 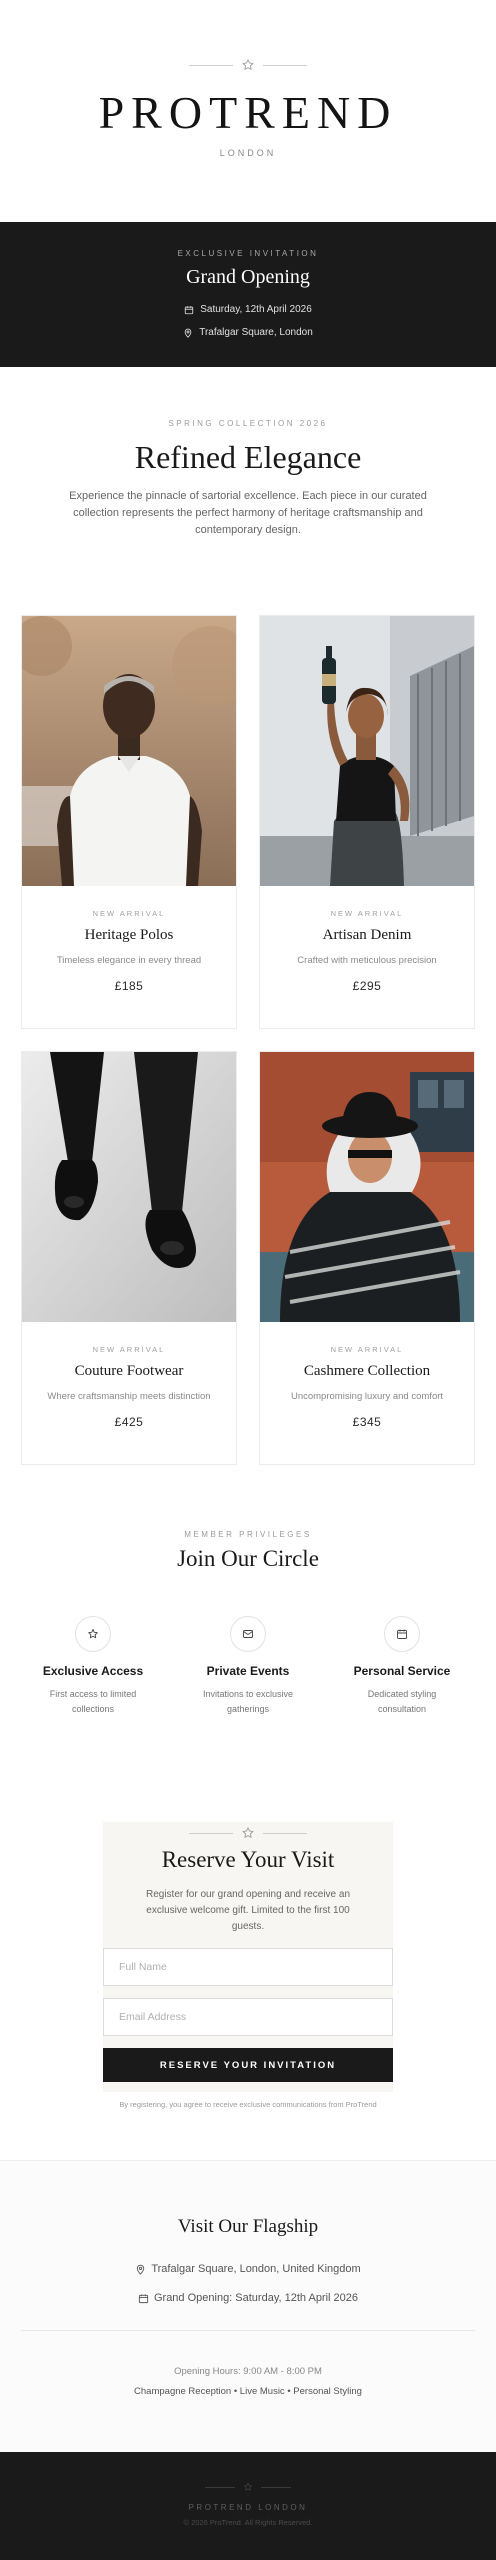 I want to click on flagship-opening: Grand Opening: Saturday, 12th April 2026, so click(x=248, y=2298).